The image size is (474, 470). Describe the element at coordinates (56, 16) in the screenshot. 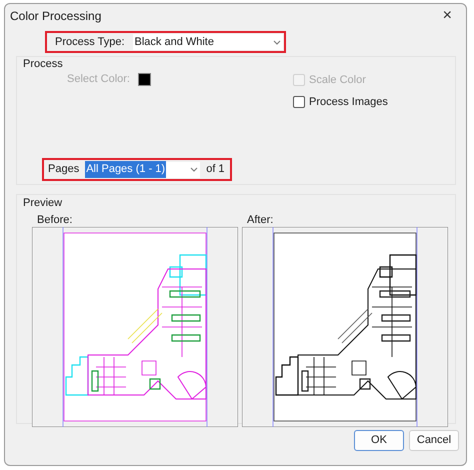

I see `window-title: Color Processing` at that location.